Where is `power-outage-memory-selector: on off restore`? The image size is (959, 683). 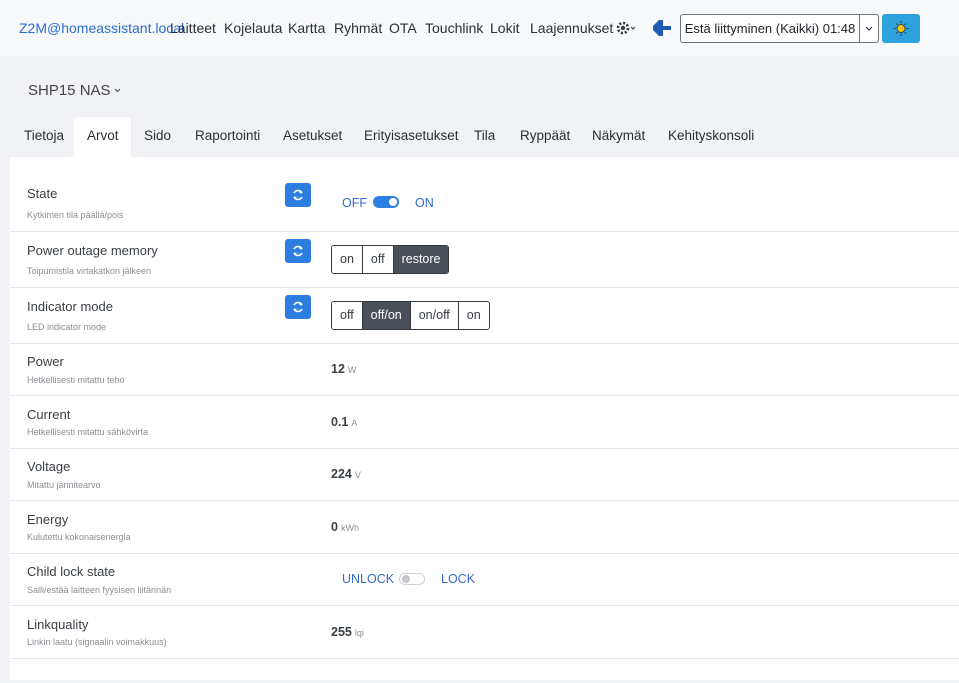
power-outage-memory-selector: on off restore is located at coordinates (390, 259).